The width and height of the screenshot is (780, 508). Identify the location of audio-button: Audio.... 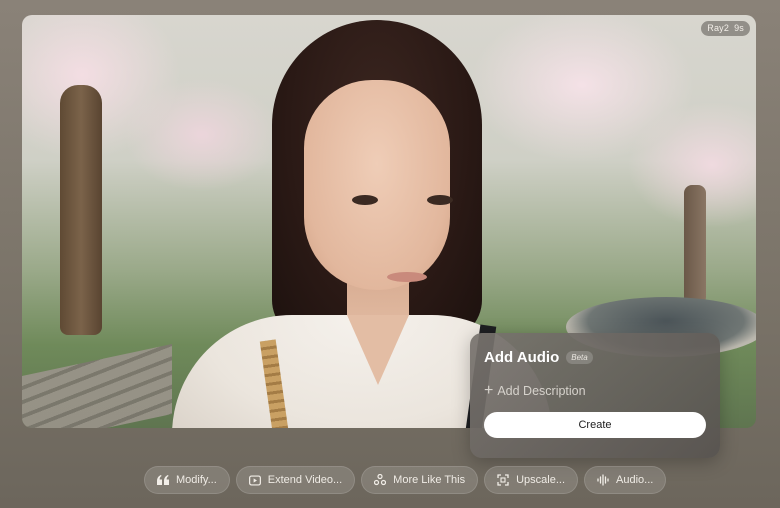
(625, 480).